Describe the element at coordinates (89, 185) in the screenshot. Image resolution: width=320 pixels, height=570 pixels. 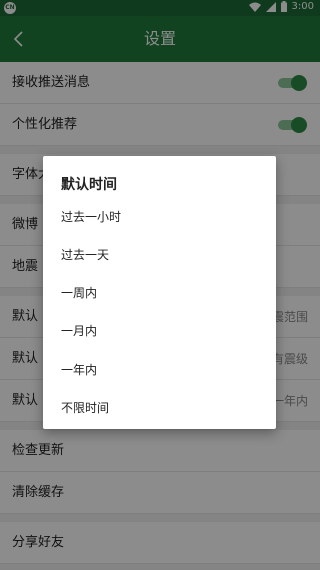
I see `dialog-title: 默认时间` at that location.